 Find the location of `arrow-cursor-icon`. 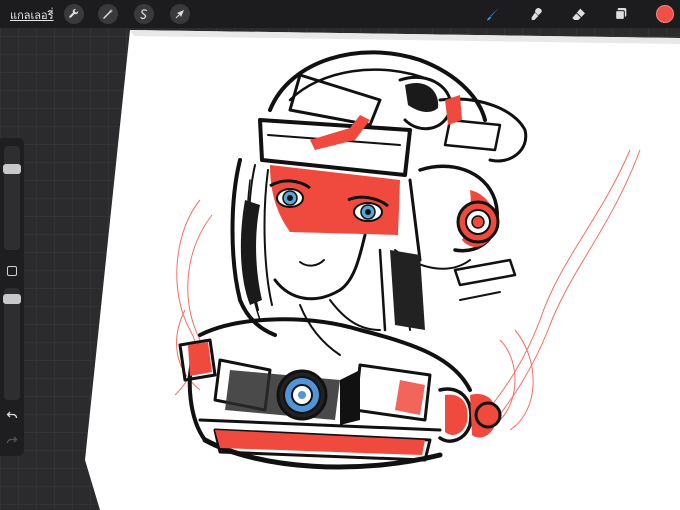

arrow-cursor-icon is located at coordinates (179, 14).